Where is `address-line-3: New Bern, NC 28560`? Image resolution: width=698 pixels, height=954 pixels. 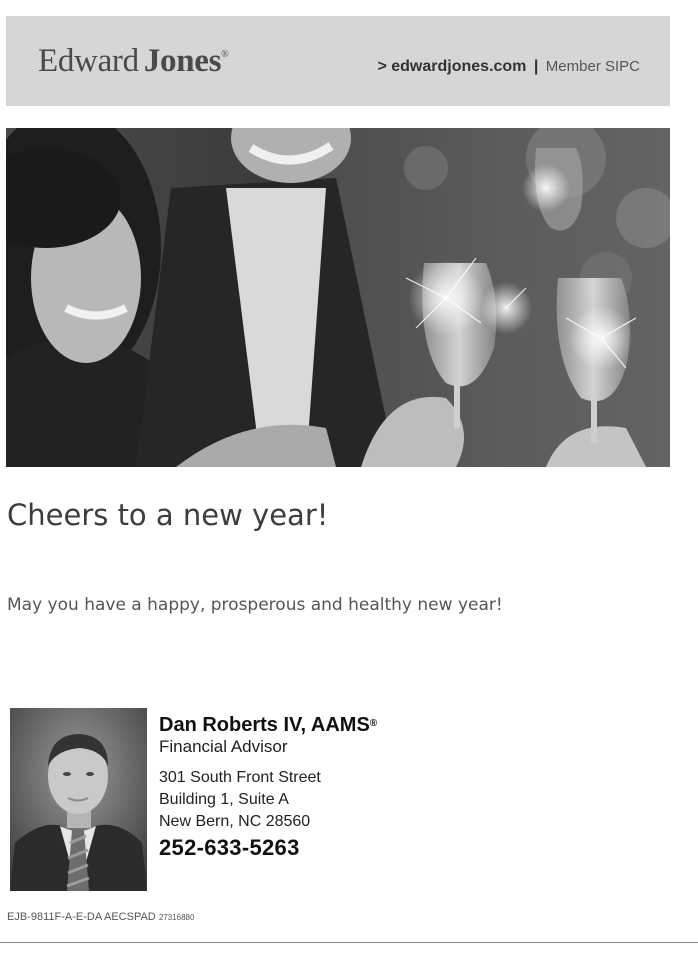
address-line-3: New Bern, NC 28560 is located at coordinates (235, 821).